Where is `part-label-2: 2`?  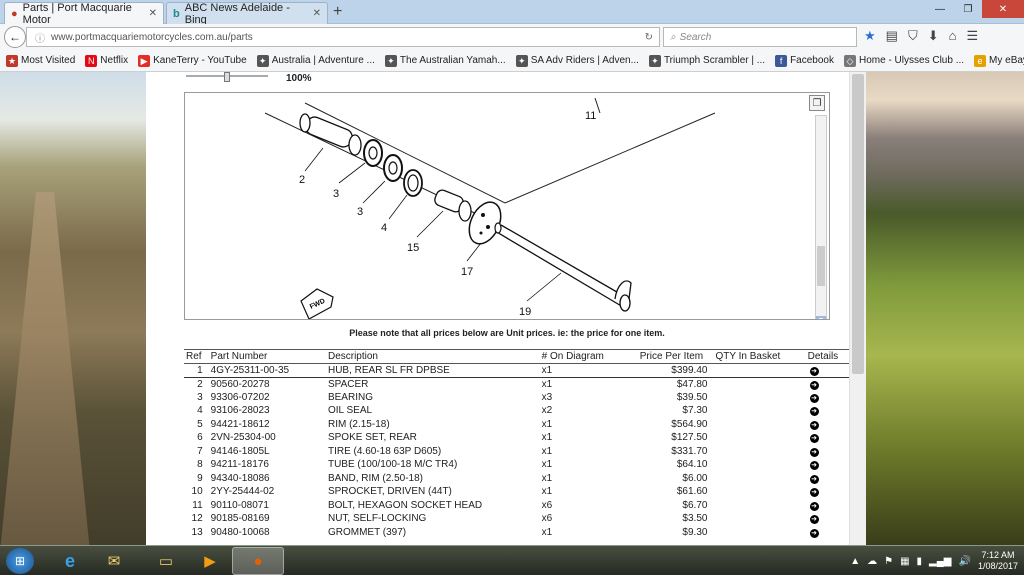
part-label-2: 2 is located at coordinates (302, 180).